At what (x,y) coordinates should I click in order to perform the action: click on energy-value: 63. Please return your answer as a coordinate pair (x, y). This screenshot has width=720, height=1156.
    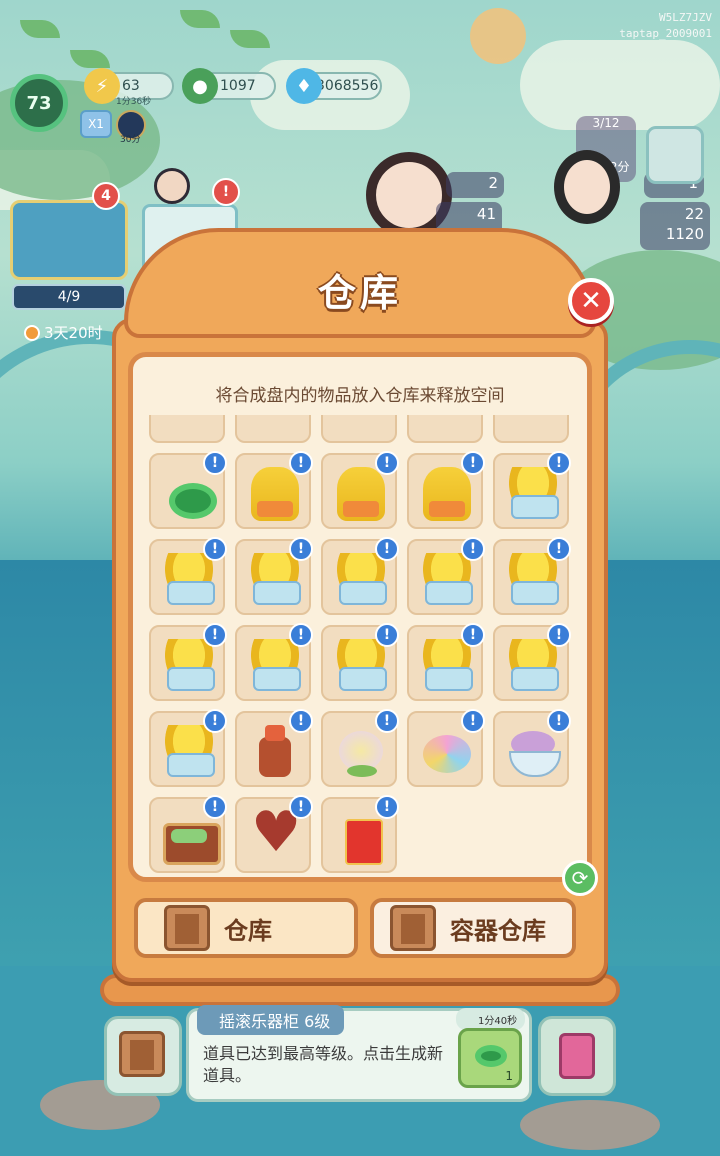
    Looking at the image, I should click on (131, 86).